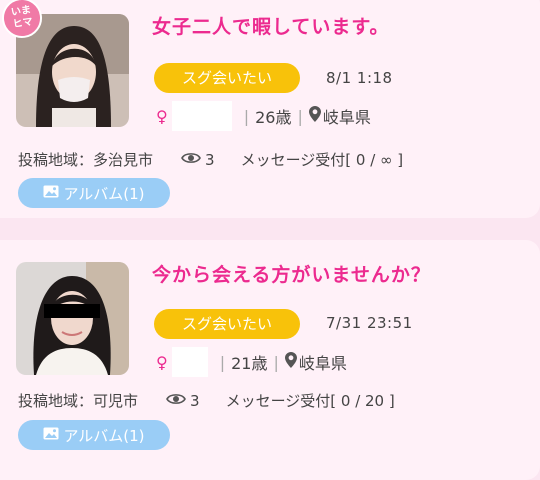 The width and height of the screenshot is (540, 480). I want to click on region: 投稿地域：可児市, so click(78, 401).